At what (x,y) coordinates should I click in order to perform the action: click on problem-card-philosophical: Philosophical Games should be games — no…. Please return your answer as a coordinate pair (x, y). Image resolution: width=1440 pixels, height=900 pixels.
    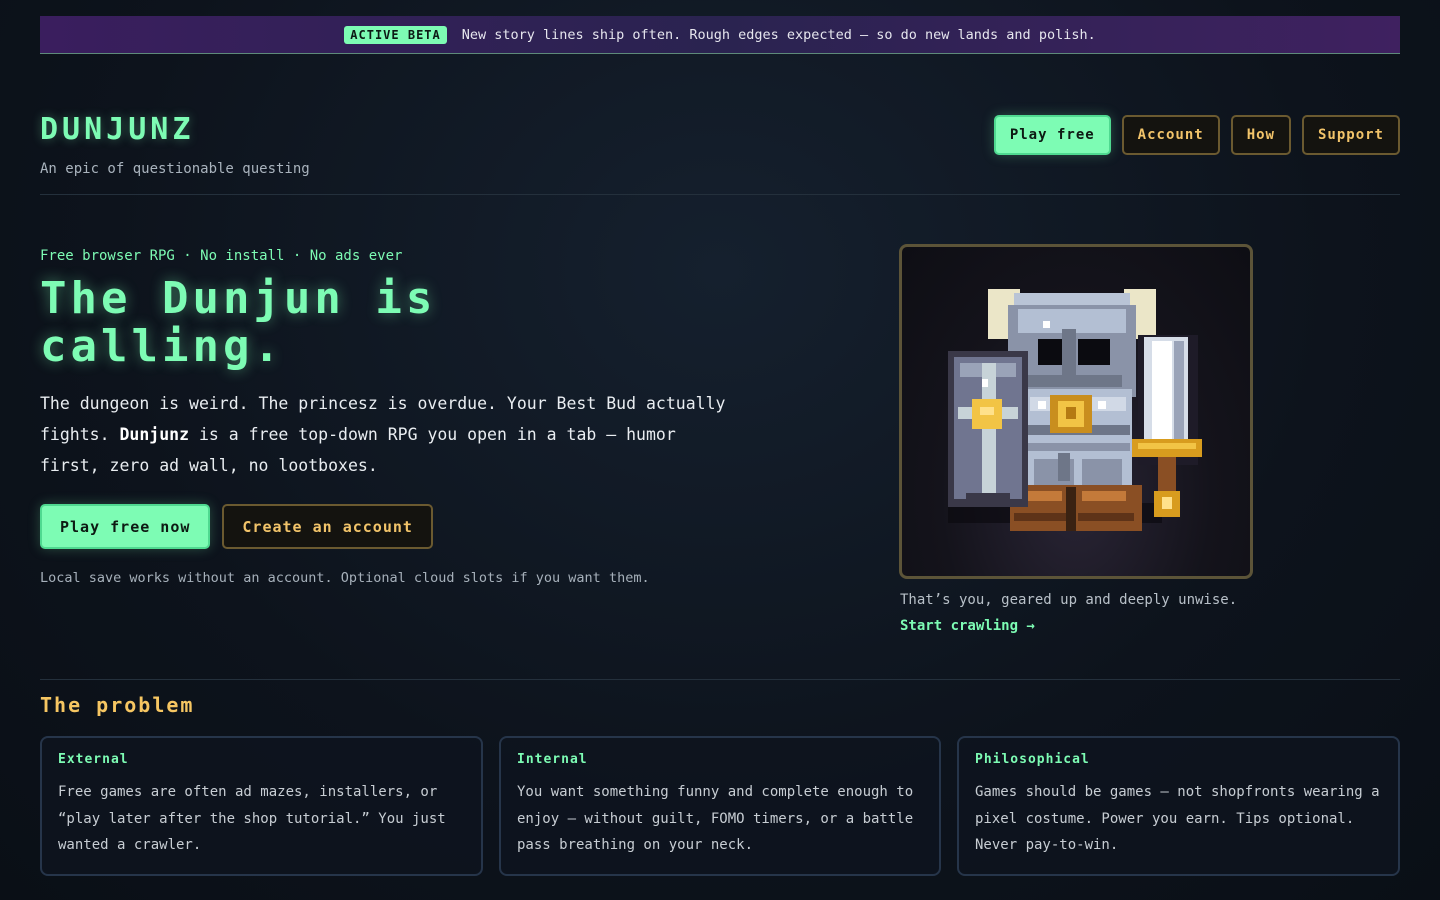
    Looking at the image, I should click on (1178, 806).